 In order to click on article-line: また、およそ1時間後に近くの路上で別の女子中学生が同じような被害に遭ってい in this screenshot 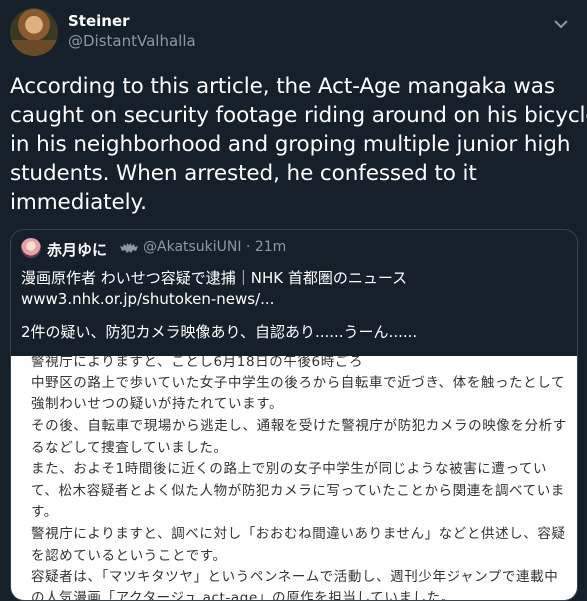, I will do `click(289, 469)`.